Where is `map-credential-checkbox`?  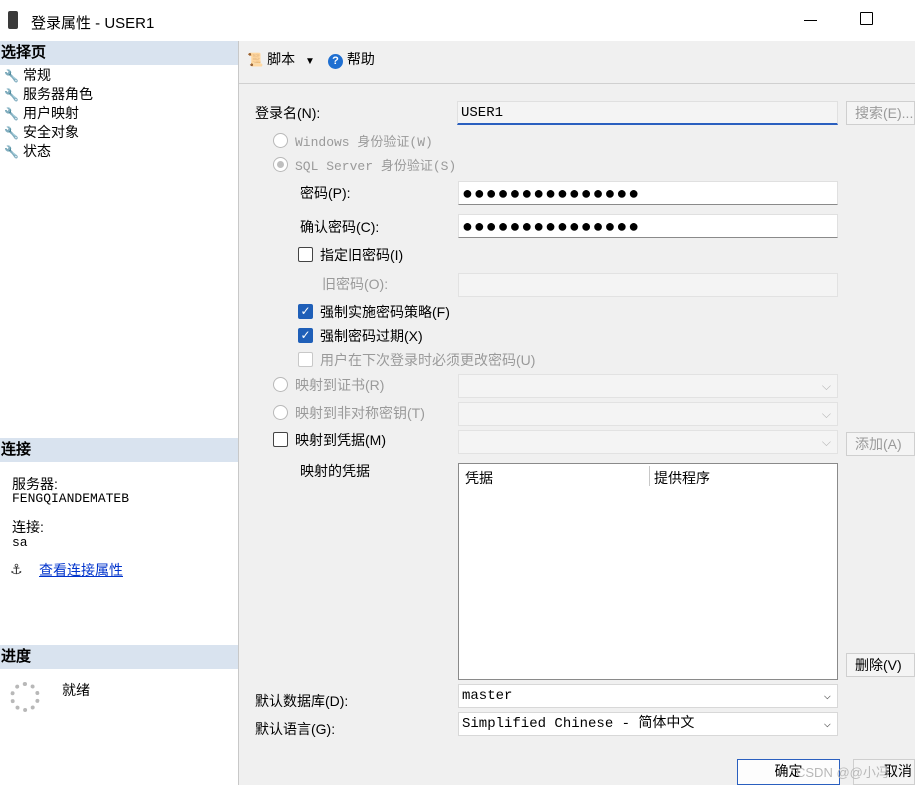
map-credential-checkbox is located at coordinates (280, 439).